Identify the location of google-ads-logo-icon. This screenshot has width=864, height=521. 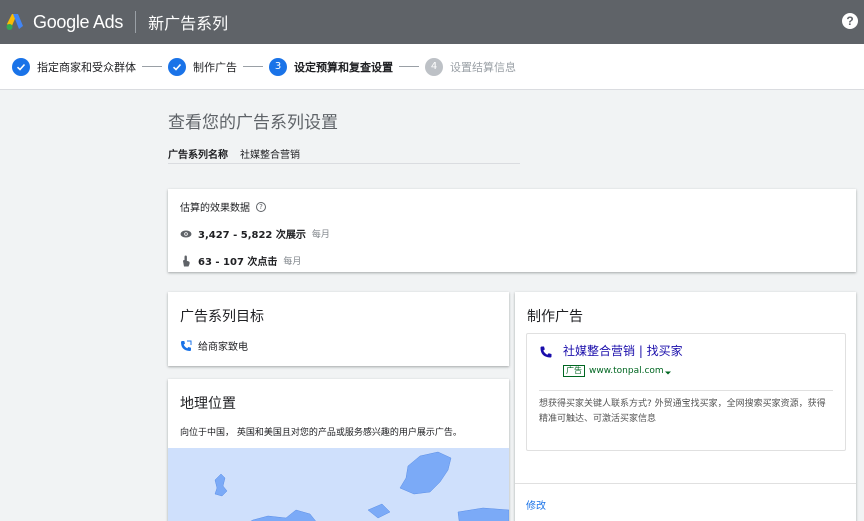
(15, 22).